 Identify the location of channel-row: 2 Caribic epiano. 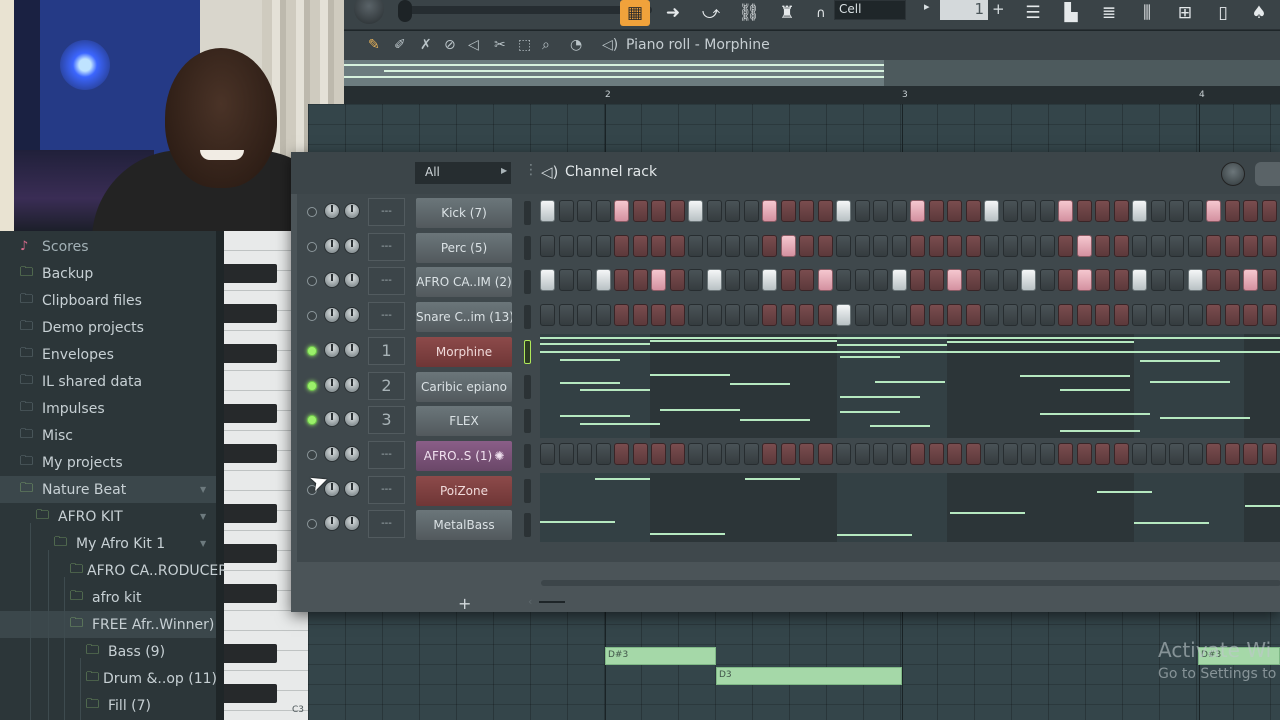
(788, 386).